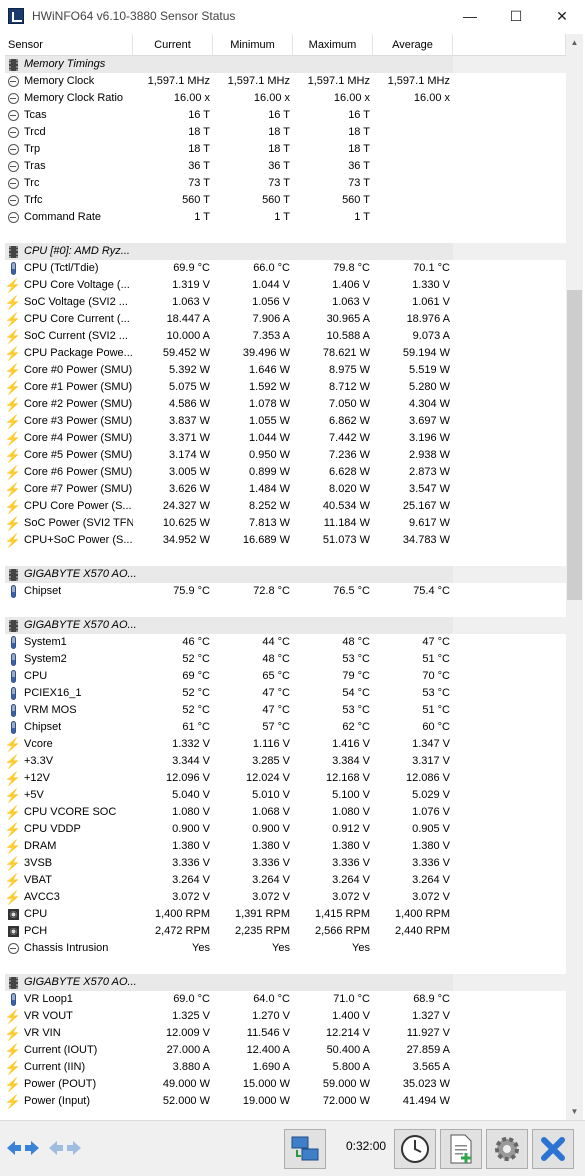  Describe the element at coordinates (305, 1149) in the screenshot. I see `network-icon` at that location.